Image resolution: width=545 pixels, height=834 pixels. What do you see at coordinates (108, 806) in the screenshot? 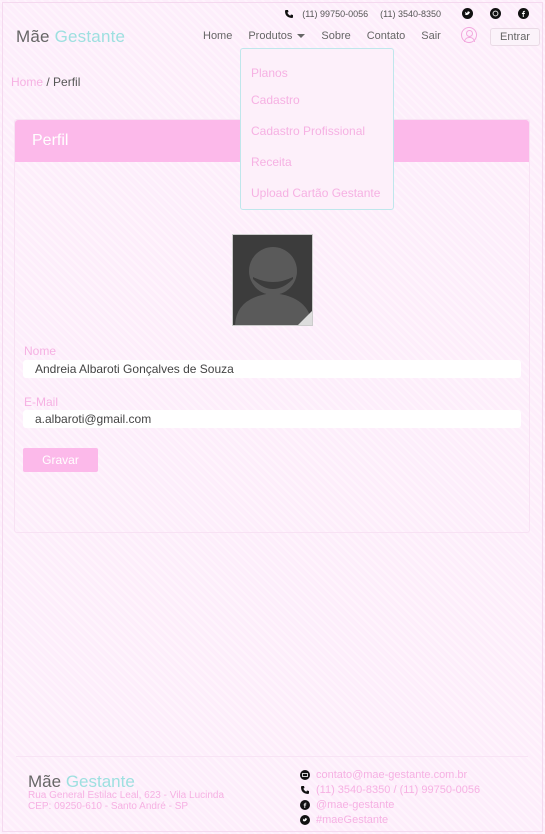
I see `address-line-2: CEP: 09250-610 - Santo André - SP` at bounding box center [108, 806].